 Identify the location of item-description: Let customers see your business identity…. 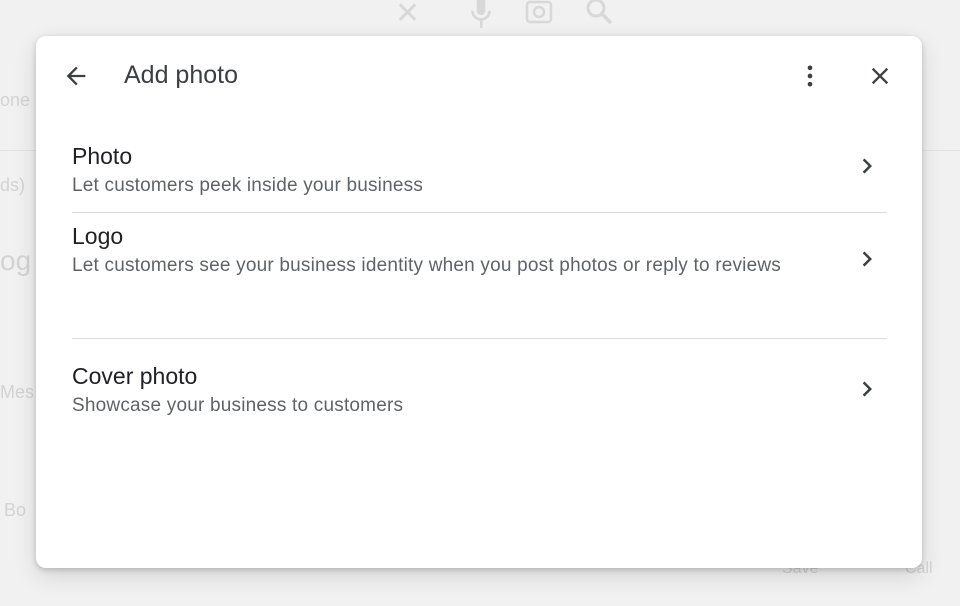
(426, 265).